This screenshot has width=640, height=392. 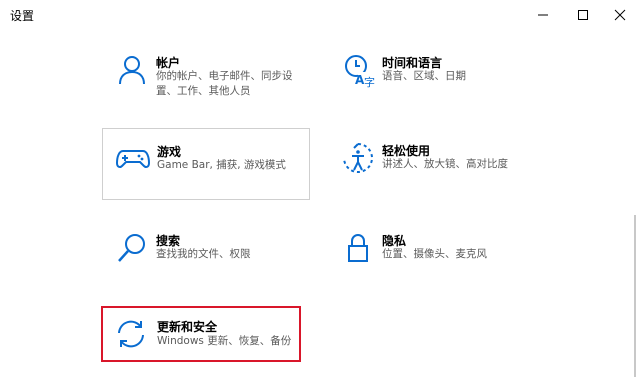 I want to click on tile-description: 语音、区域、日期, so click(x=424, y=76).